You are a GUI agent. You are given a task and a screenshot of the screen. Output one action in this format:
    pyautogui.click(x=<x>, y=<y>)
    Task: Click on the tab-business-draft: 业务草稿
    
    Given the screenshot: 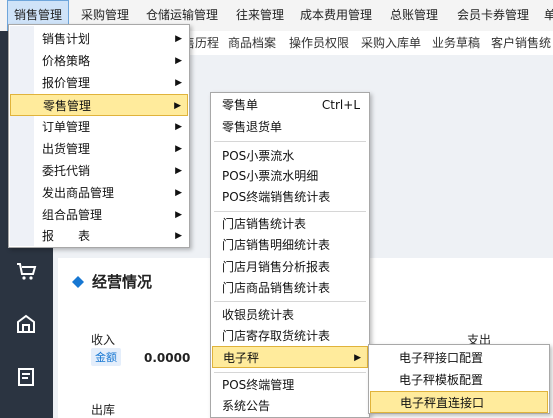 What is the action you would take?
    pyautogui.click(x=456, y=43)
    